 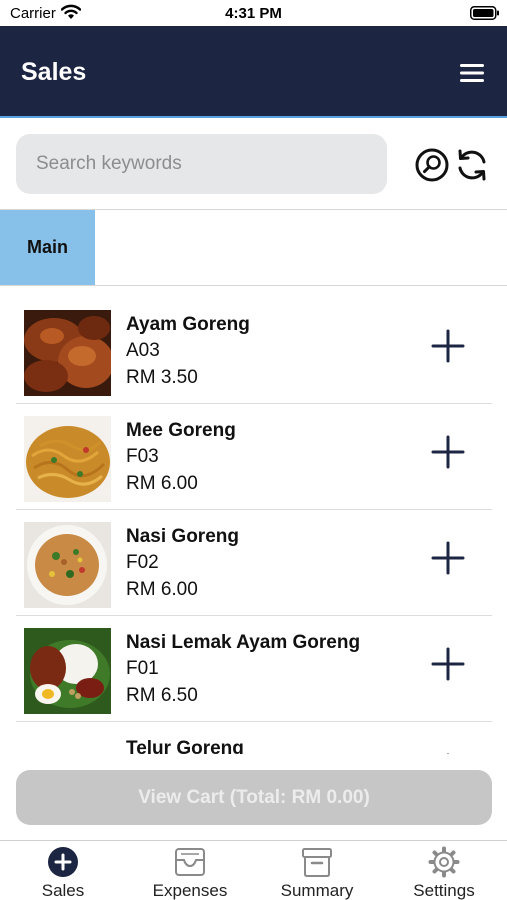 I want to click on product-code: A03, so click(x=143, y=350).